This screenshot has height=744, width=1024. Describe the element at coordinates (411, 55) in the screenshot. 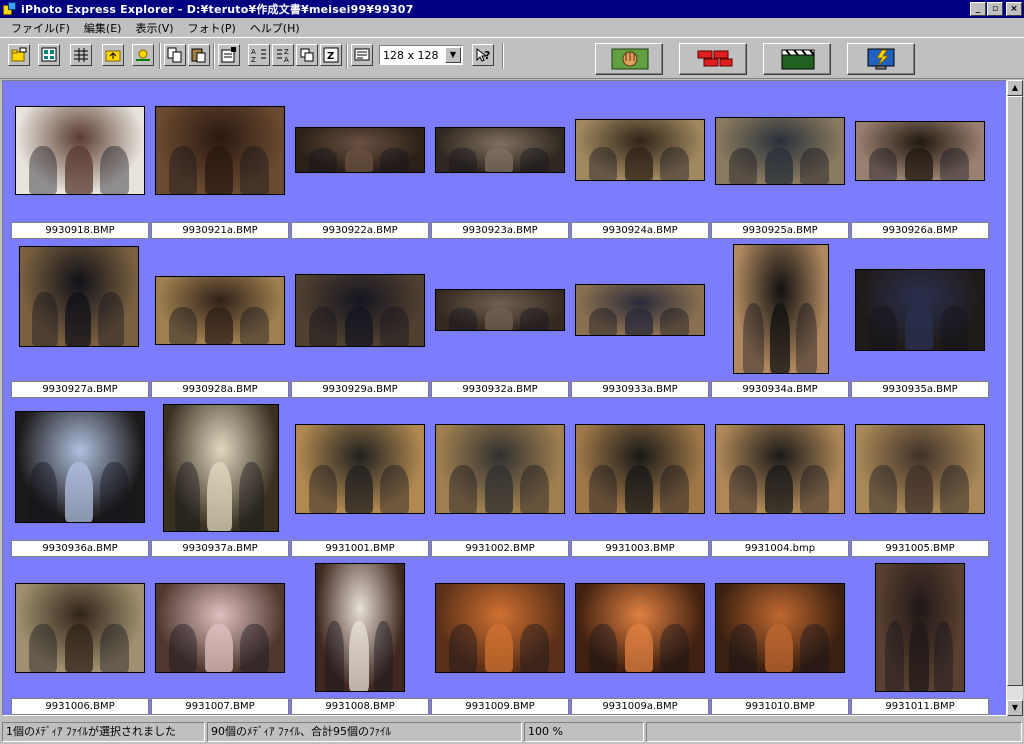

I see `thumbnail-size-value: 128 x 128` at that location.